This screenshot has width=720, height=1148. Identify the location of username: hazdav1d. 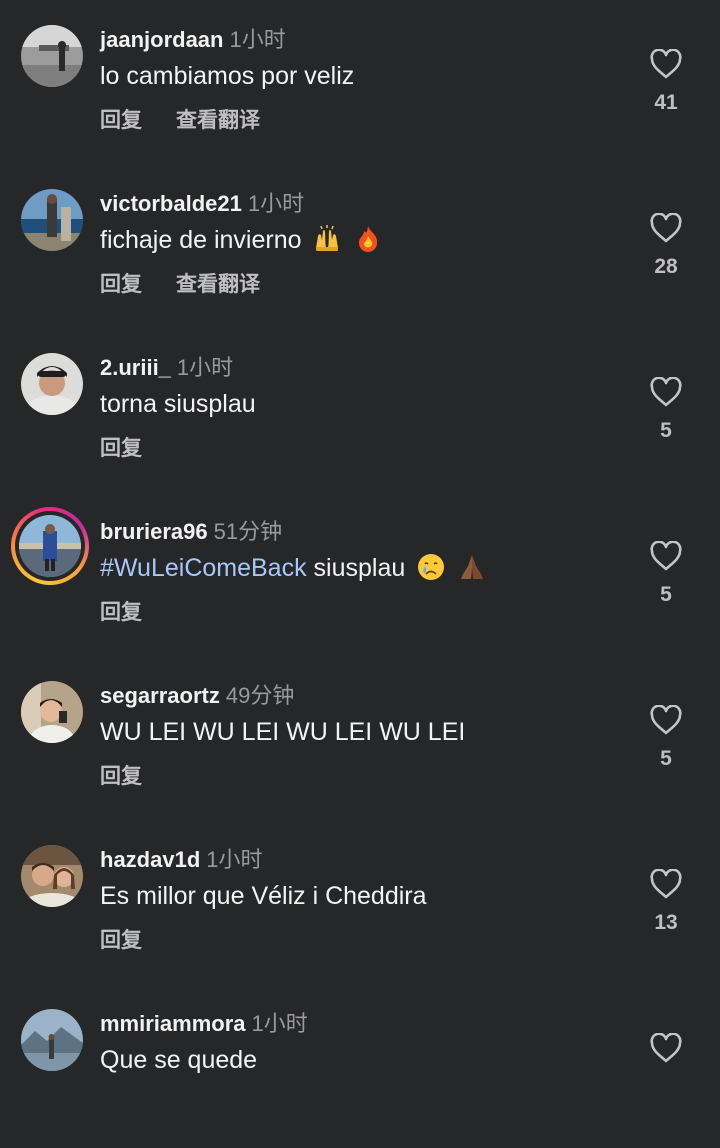
(150, 859).